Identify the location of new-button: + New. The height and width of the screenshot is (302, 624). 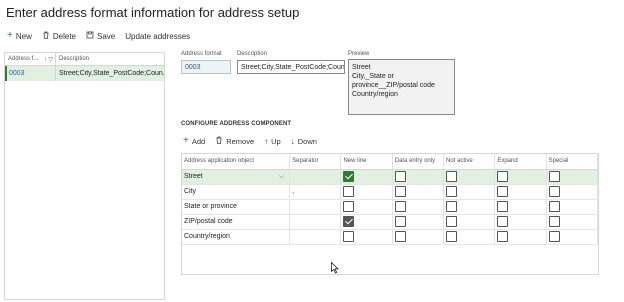
(19, 35).